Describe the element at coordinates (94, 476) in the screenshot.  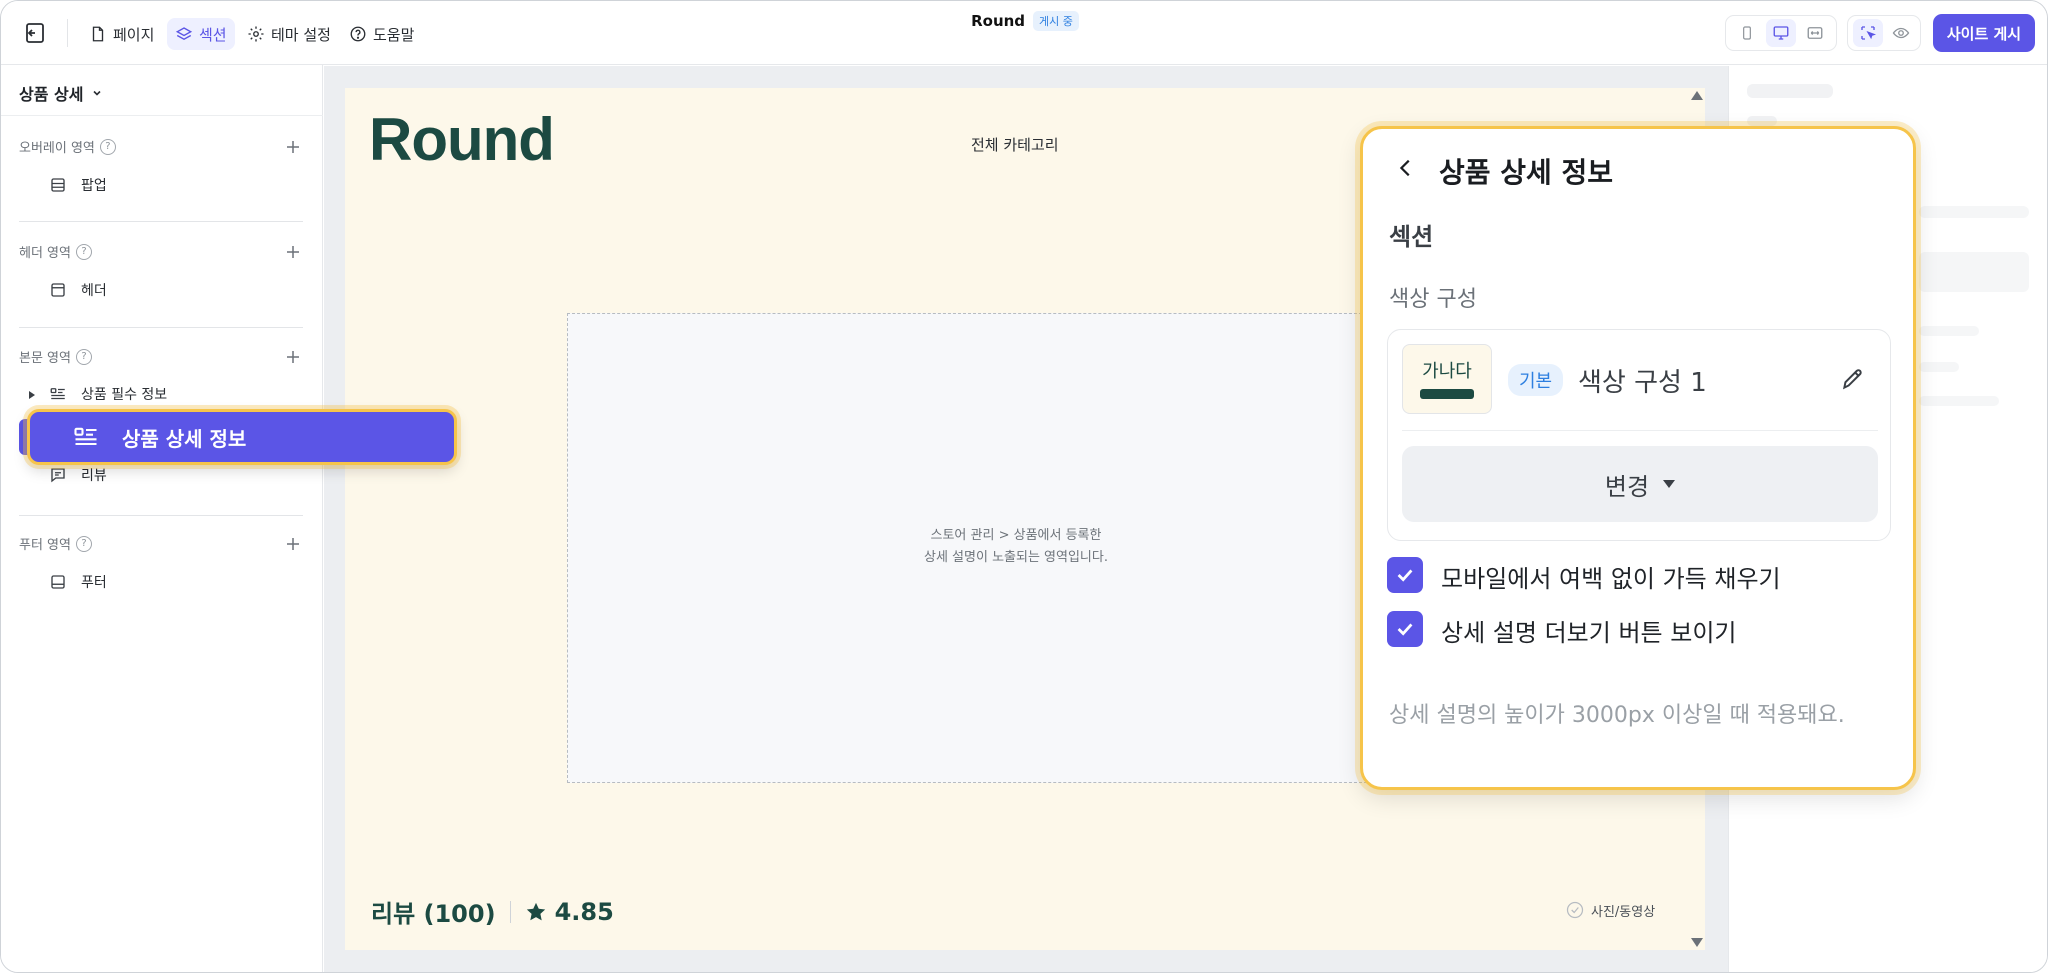
I see `sidebar-item-label: 리뷰` at that location.